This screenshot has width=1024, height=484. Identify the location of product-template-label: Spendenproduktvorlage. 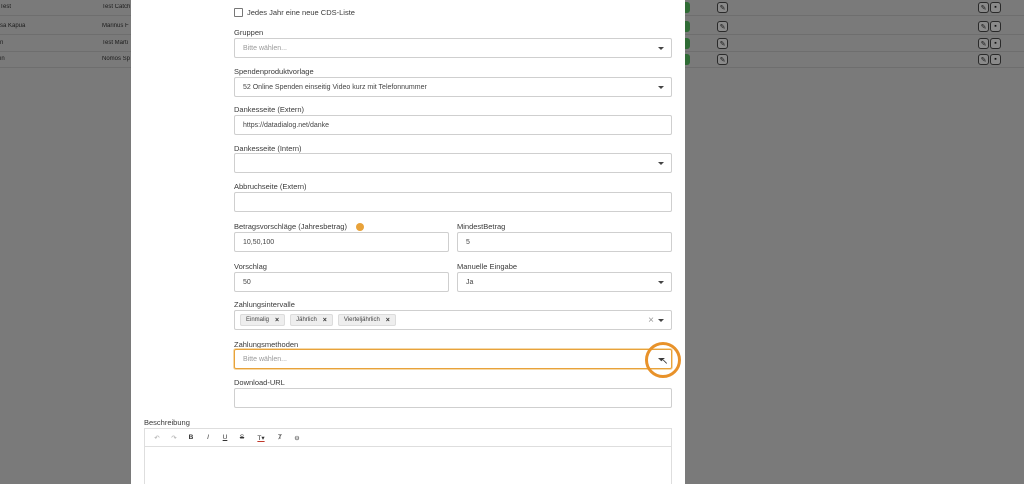
(274, 71).